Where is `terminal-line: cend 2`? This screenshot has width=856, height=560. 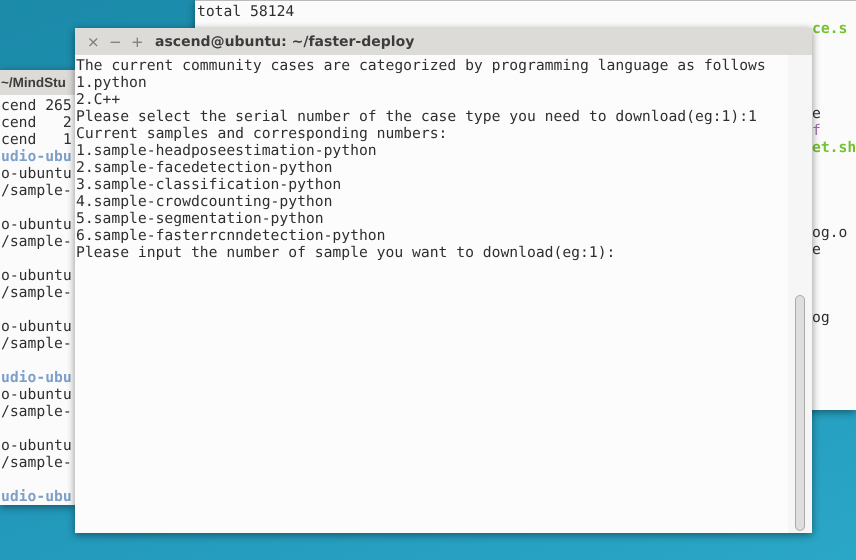 terminal-line: cend 2 is located at coordinates (36, 122).